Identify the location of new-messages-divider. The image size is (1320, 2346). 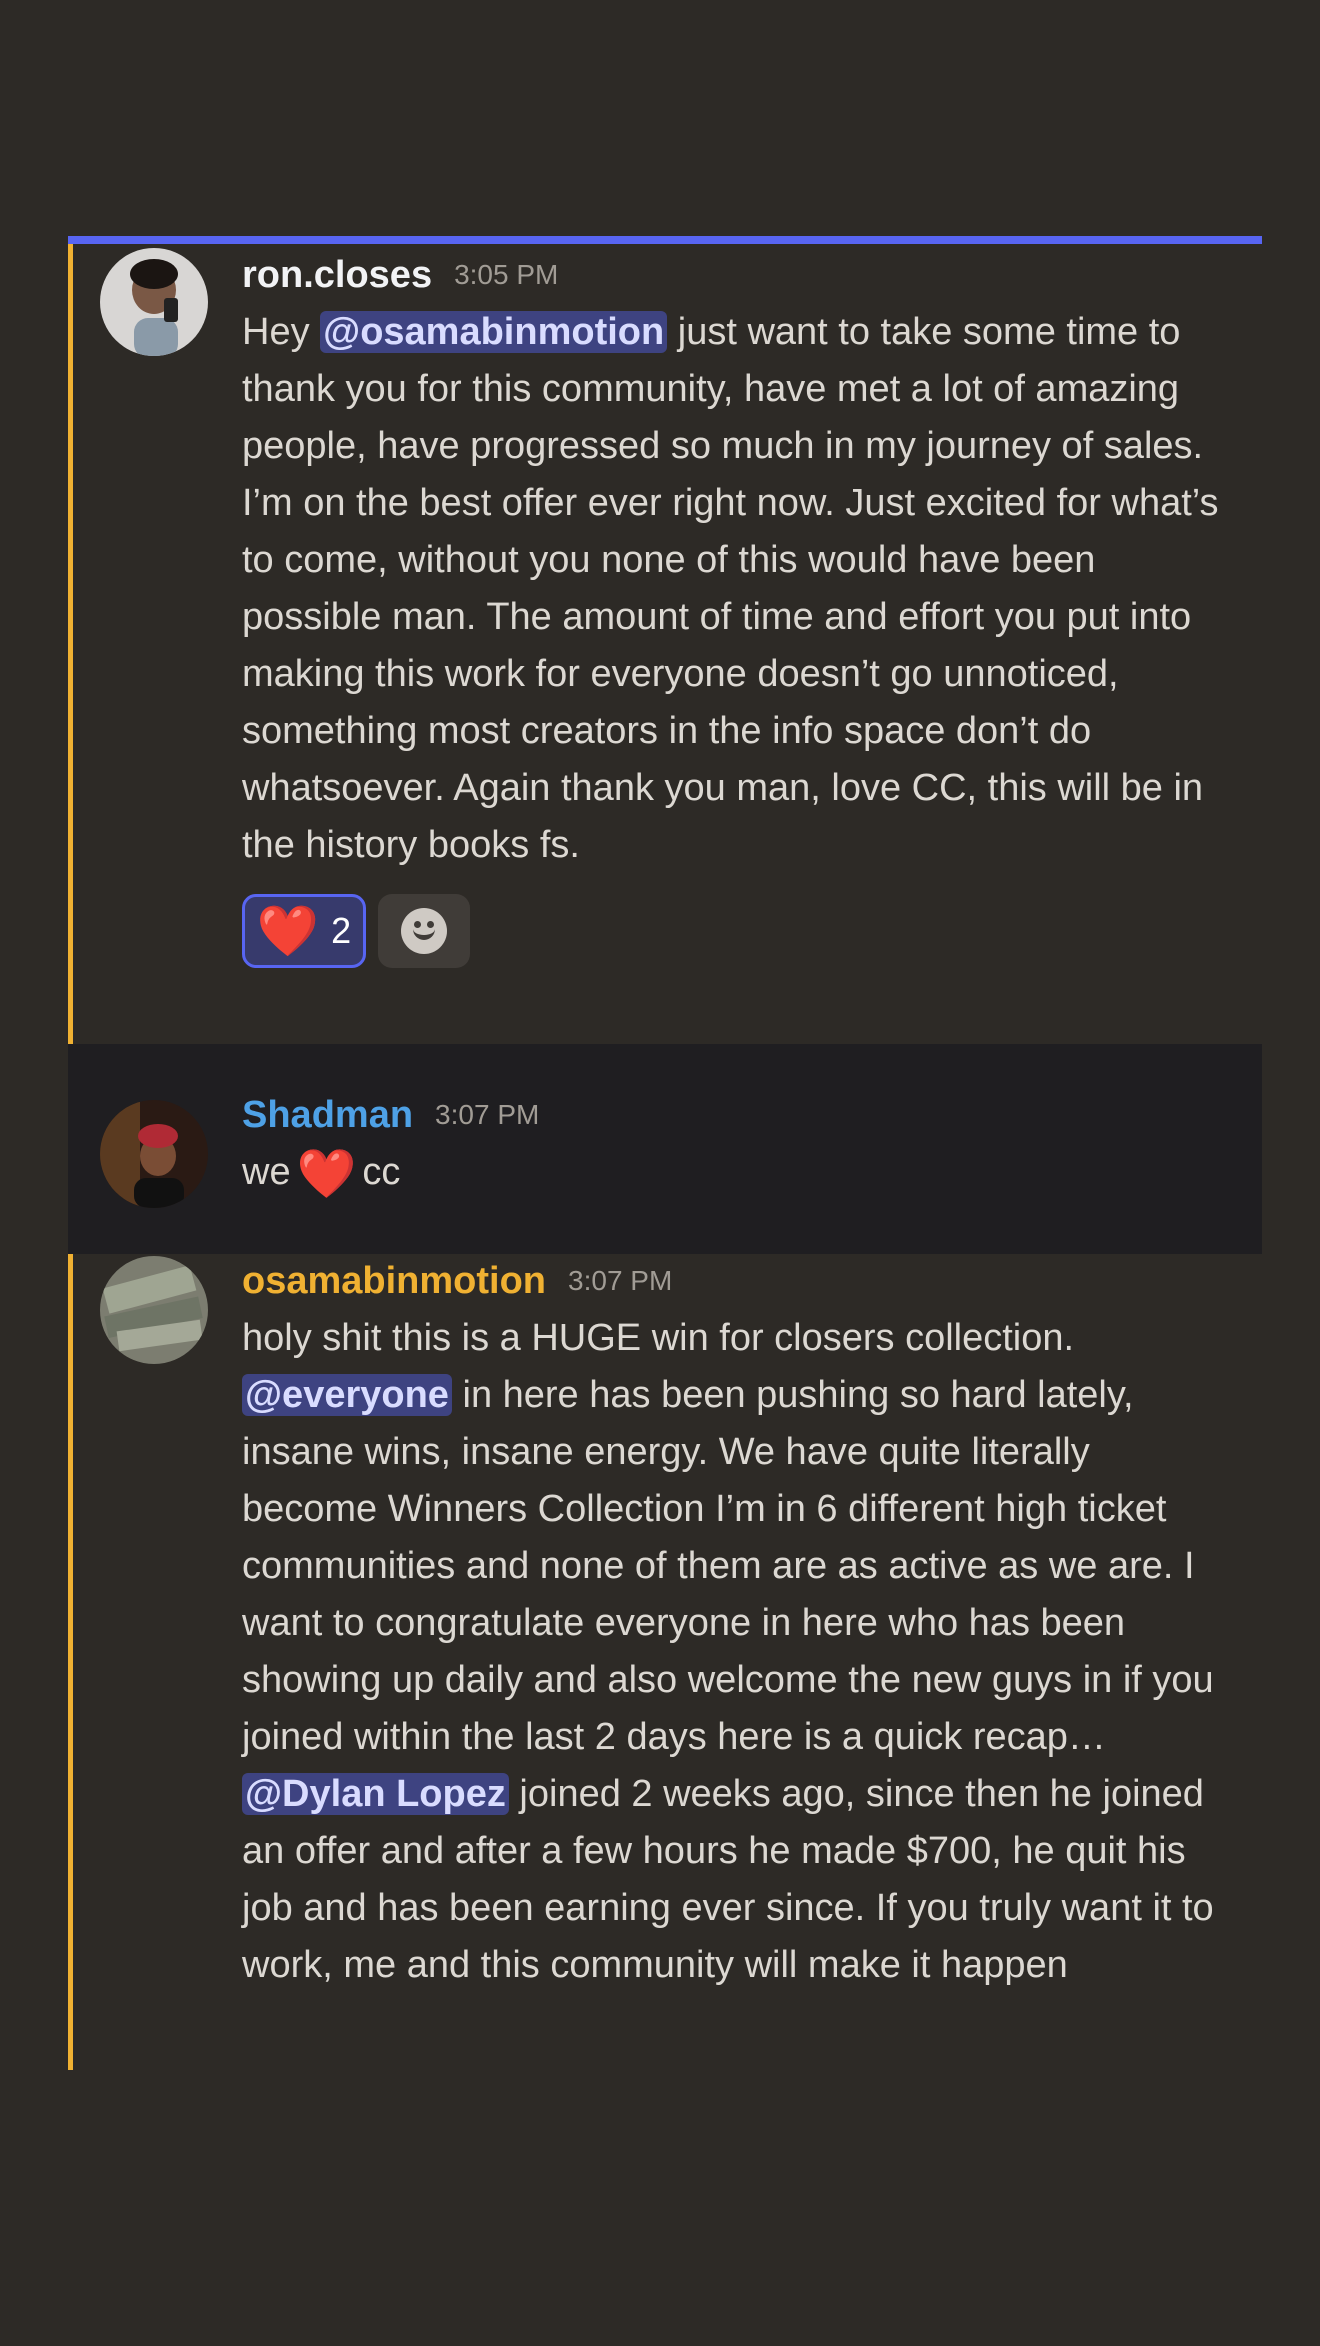
(665, 240).